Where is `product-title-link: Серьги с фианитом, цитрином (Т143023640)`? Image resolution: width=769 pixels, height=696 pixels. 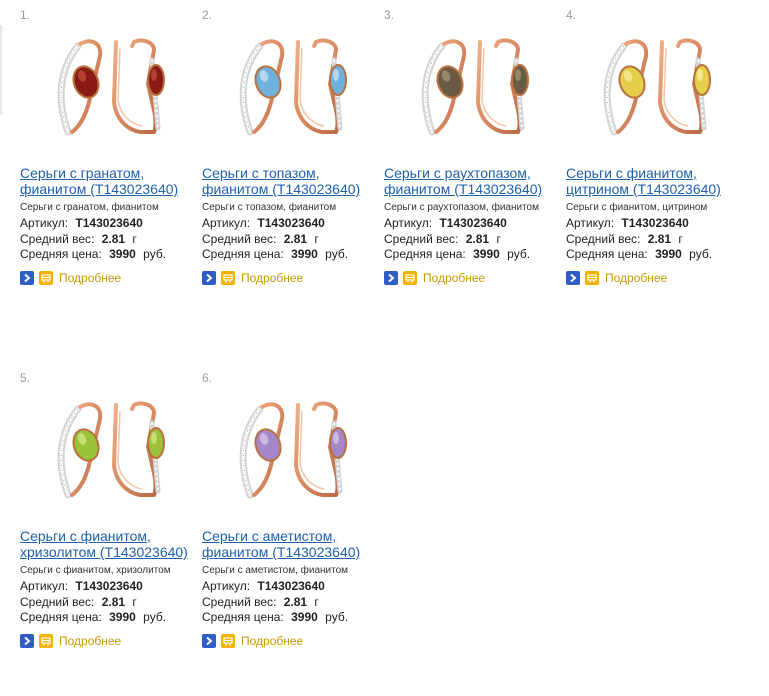 product-title-link: Серьги с фианитом, цитрином (Т143023640) is located at coordinates (658, 181).